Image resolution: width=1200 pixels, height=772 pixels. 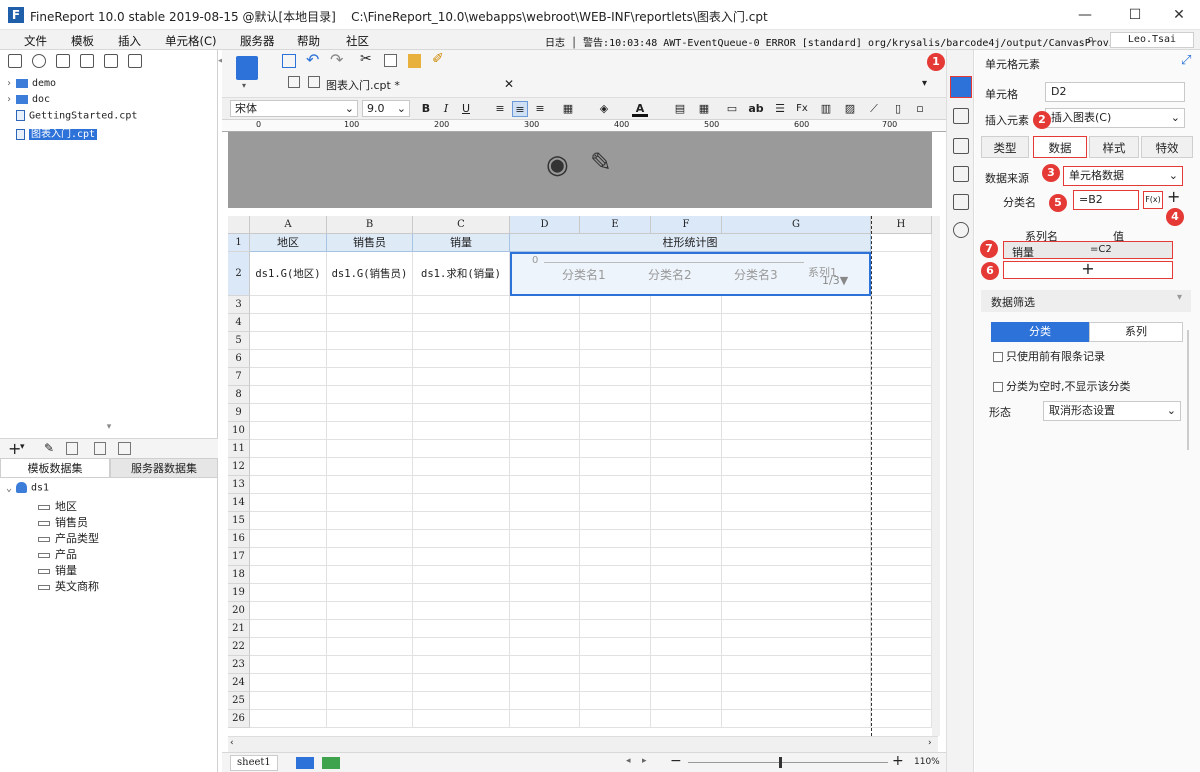 I want to click on add-category-button: +, so click(x=1173, y=196).